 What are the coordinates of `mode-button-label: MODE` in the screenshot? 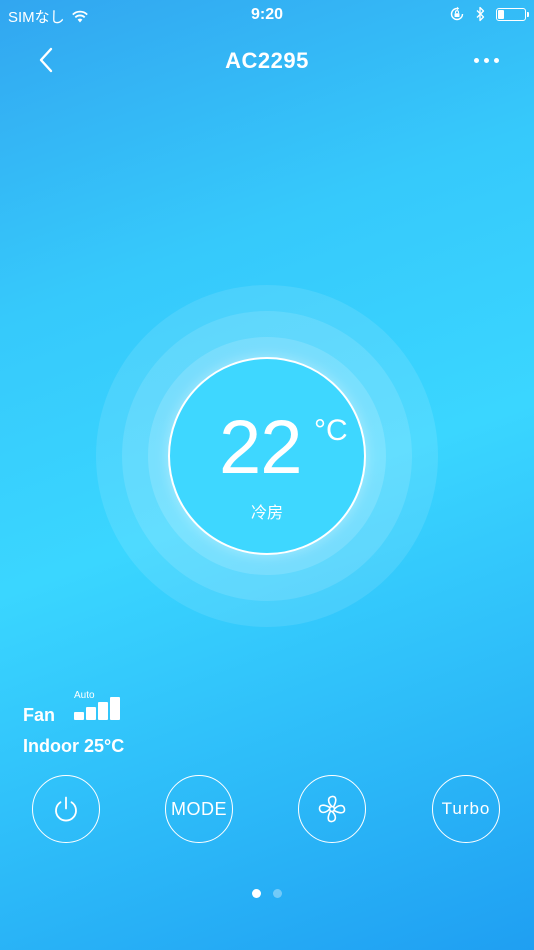 It's located at (199, 808).